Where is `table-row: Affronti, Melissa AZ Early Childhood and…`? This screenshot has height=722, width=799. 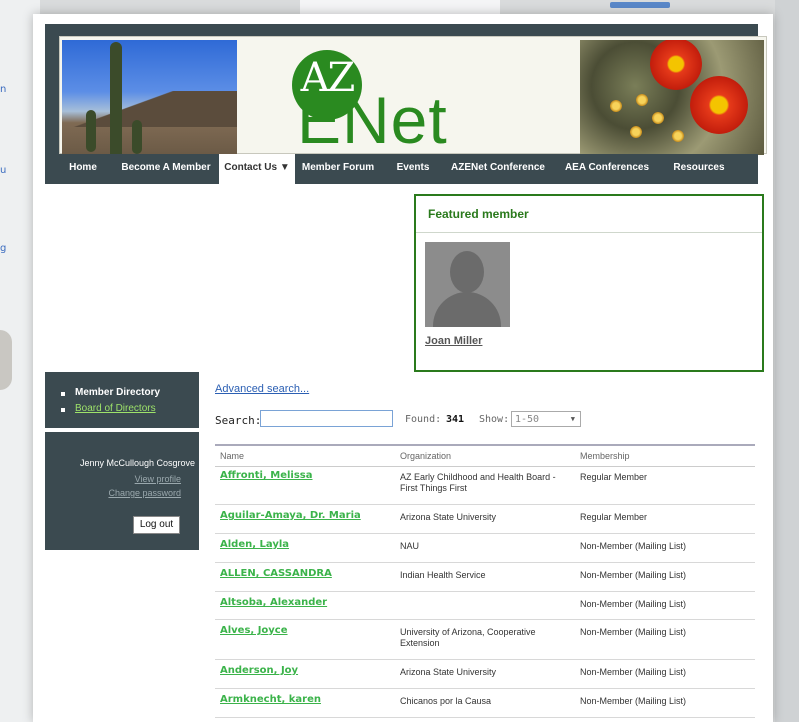
table-row: Affronti, Melissa AZ Early Childhood and… is located at coordinates (485, 485).